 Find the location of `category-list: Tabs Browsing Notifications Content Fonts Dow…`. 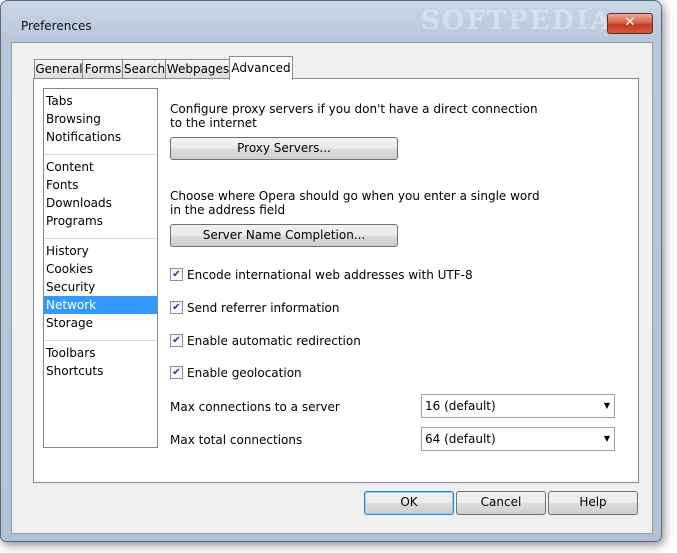

category-list: Tabs Browsing Notifications Content Fonts Dow… is located at coordinates (100, 268).